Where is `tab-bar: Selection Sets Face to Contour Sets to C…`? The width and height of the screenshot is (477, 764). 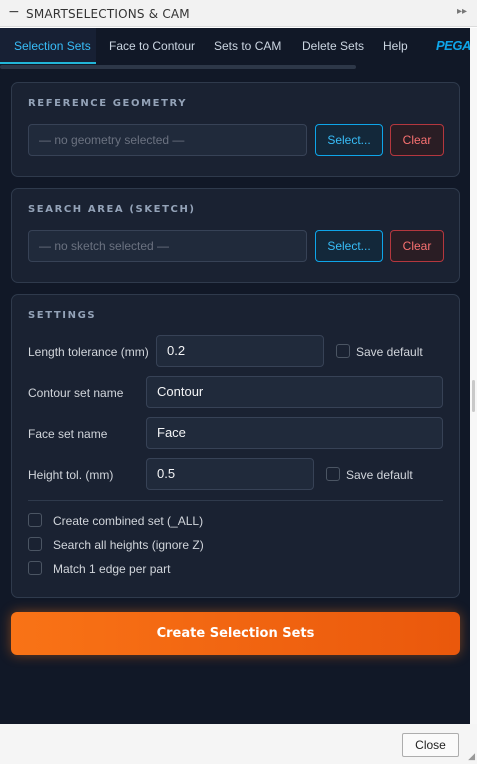 tab-bar: Selection Sets Face to Contour Sets to C… is located at coordinates (235, 46).